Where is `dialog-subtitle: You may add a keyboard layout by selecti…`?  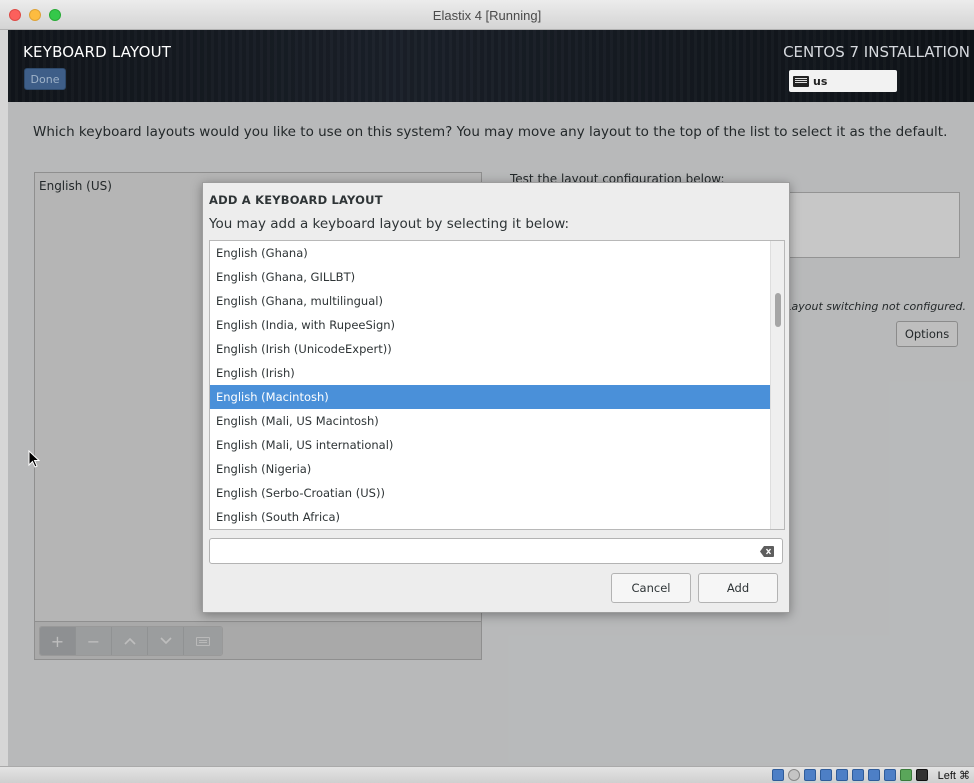 dialog-subtitle: You may add a keyboard layout by selecti… is located at coordinates (389, 224).